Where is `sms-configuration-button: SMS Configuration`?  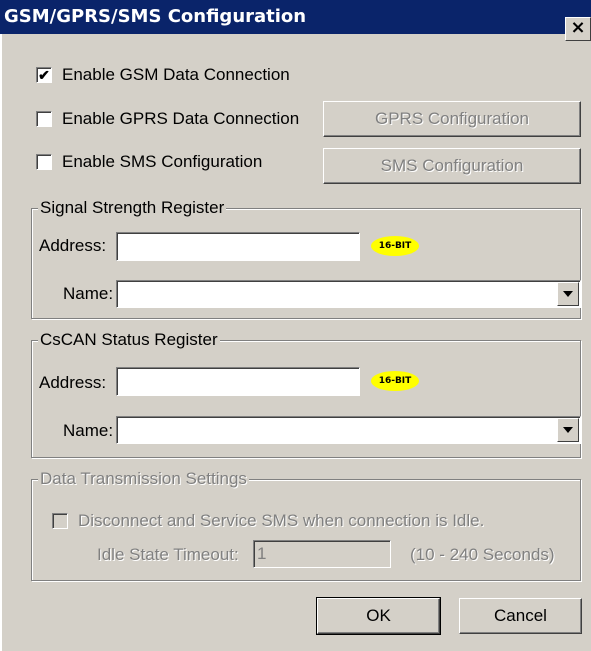 sms-configuration-button: SMS Configuration is located at coordinates (452, 166).